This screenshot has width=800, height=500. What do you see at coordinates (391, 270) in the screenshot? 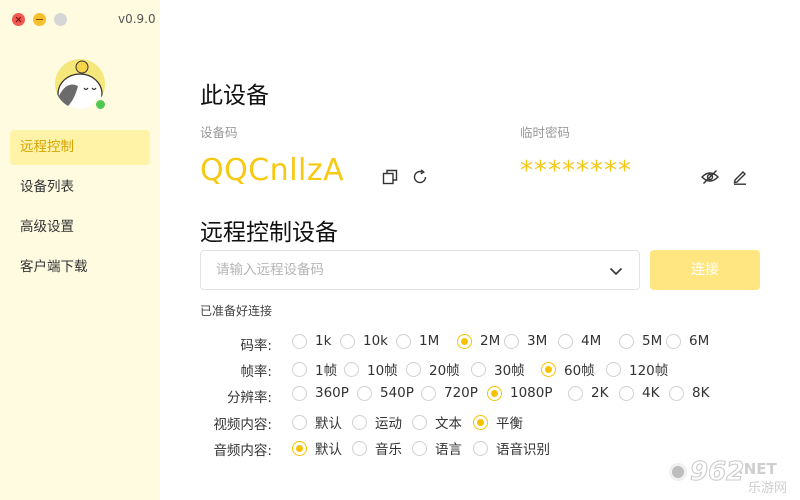
I see `remote-device-code-input` at bounding box center [391, 270].